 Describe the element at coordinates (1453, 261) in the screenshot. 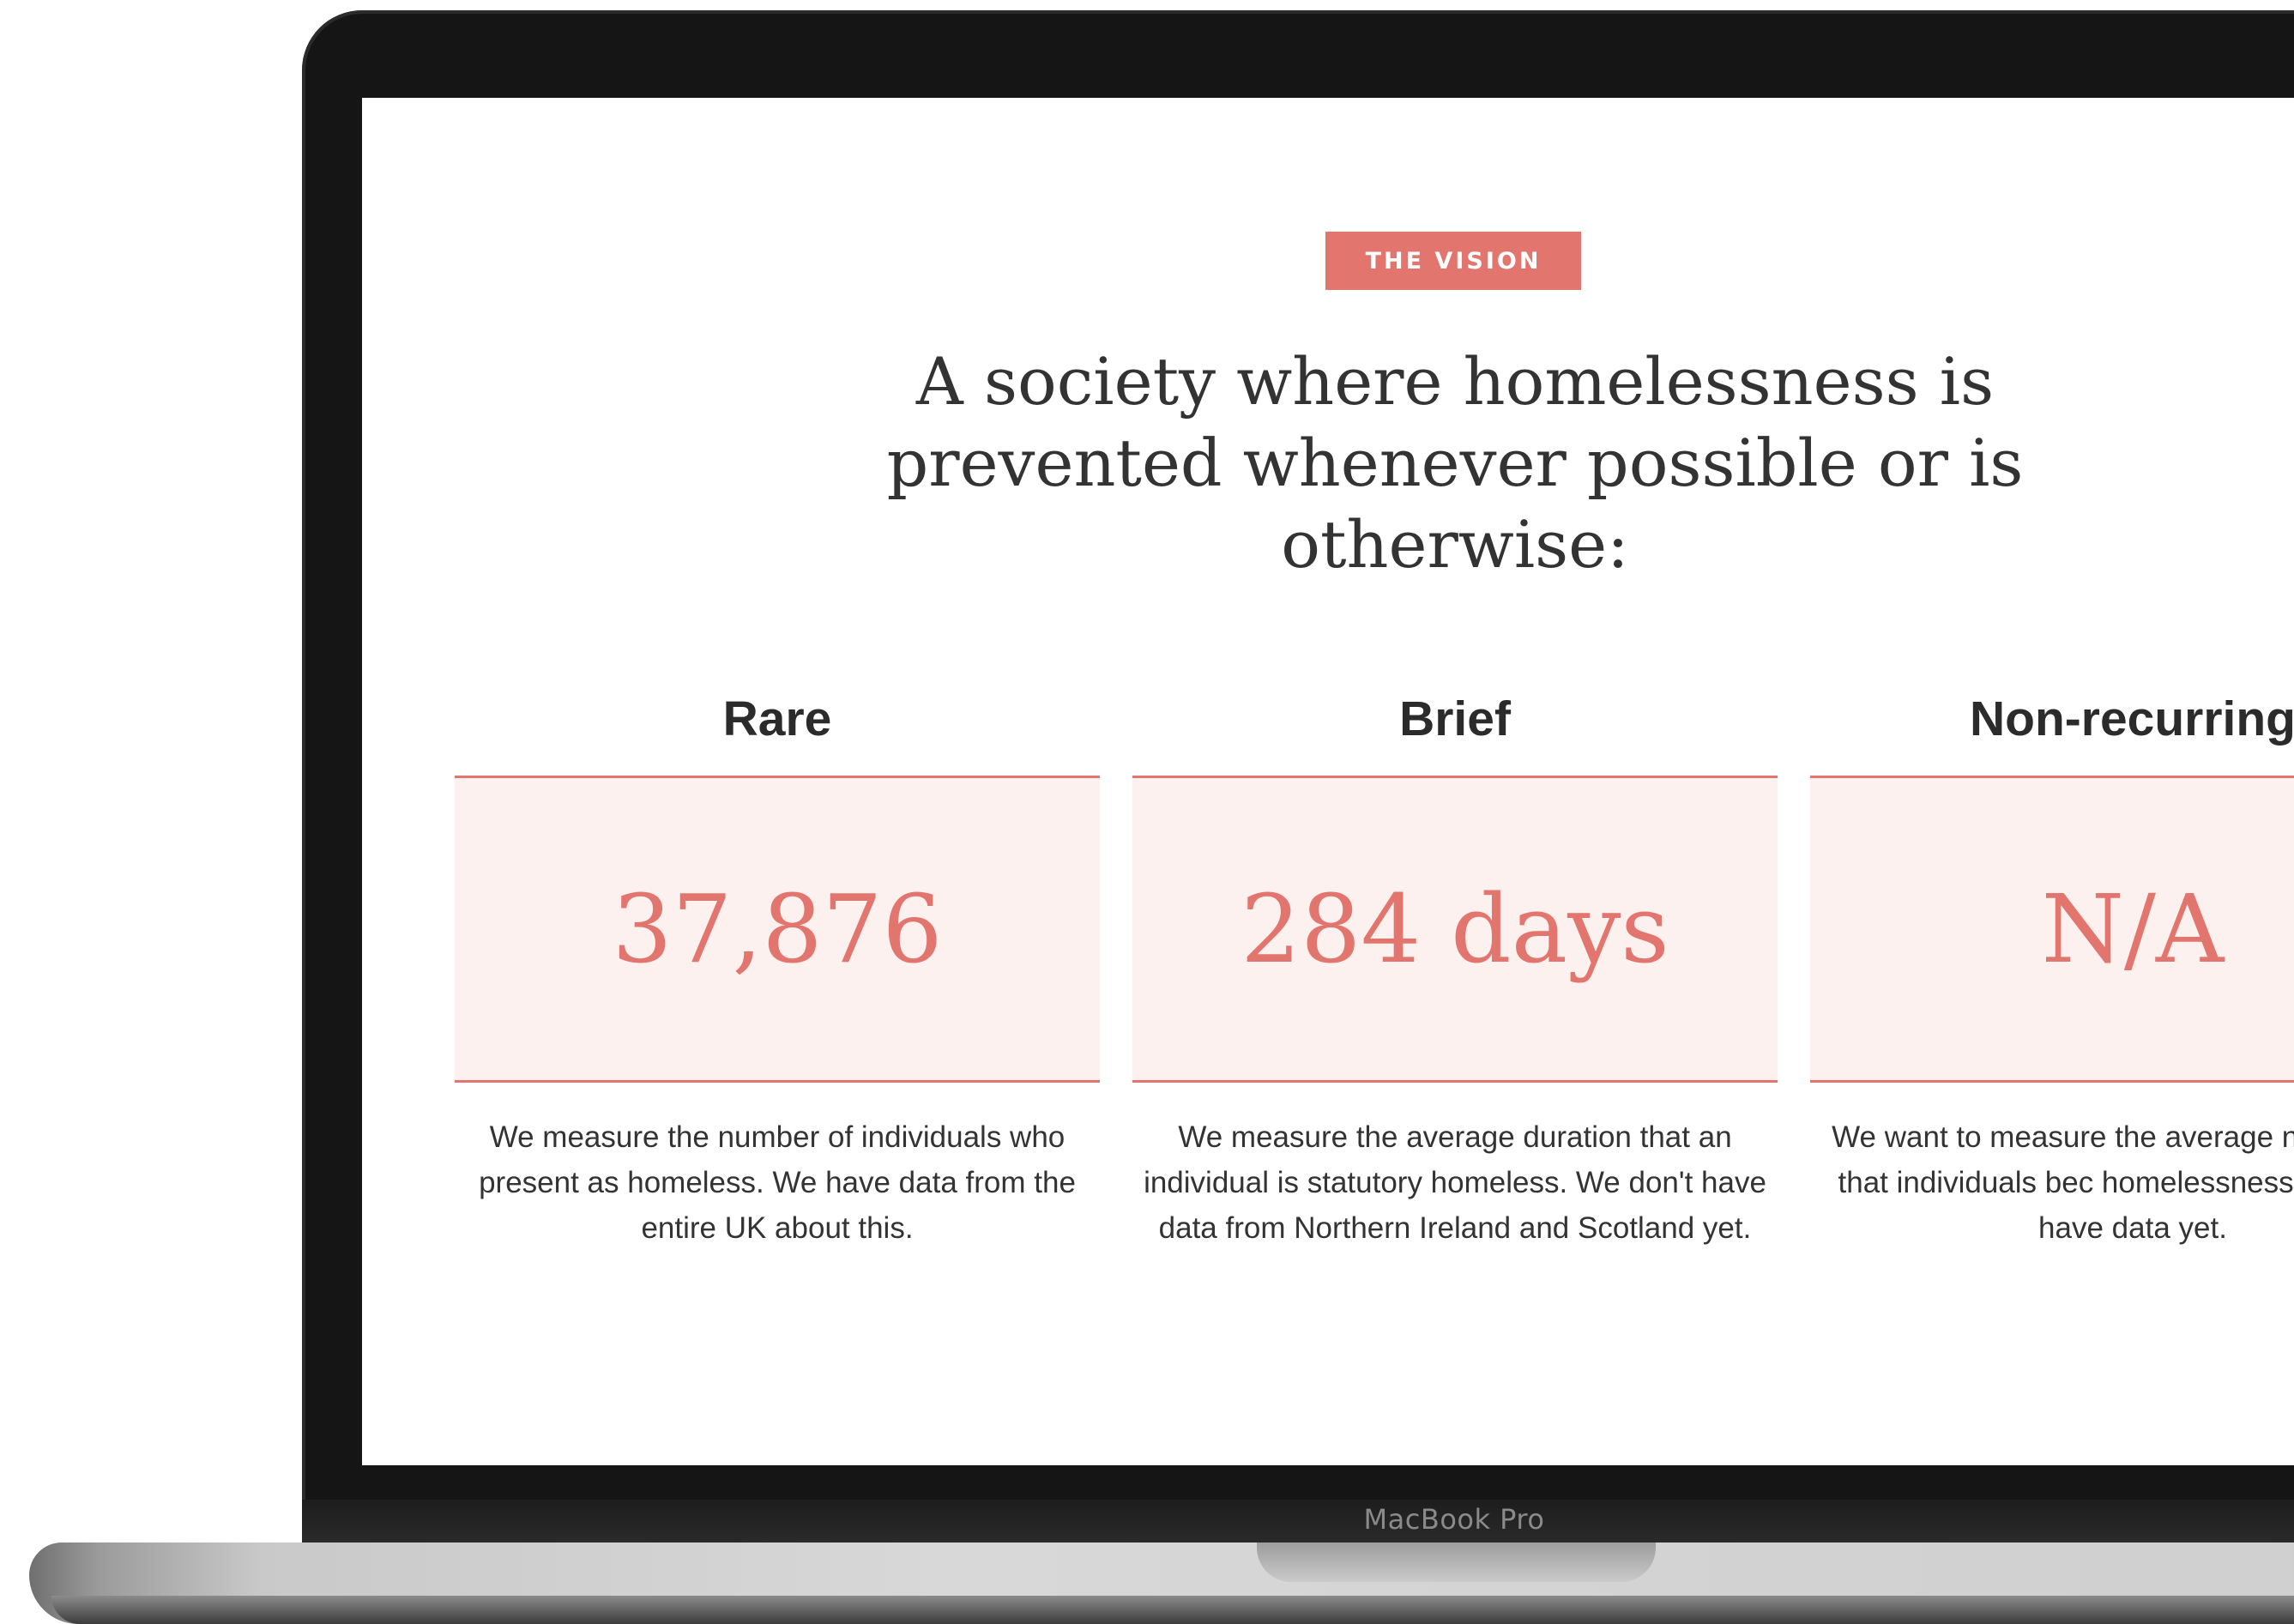

I see `section-badge: THE VISION` at that location.